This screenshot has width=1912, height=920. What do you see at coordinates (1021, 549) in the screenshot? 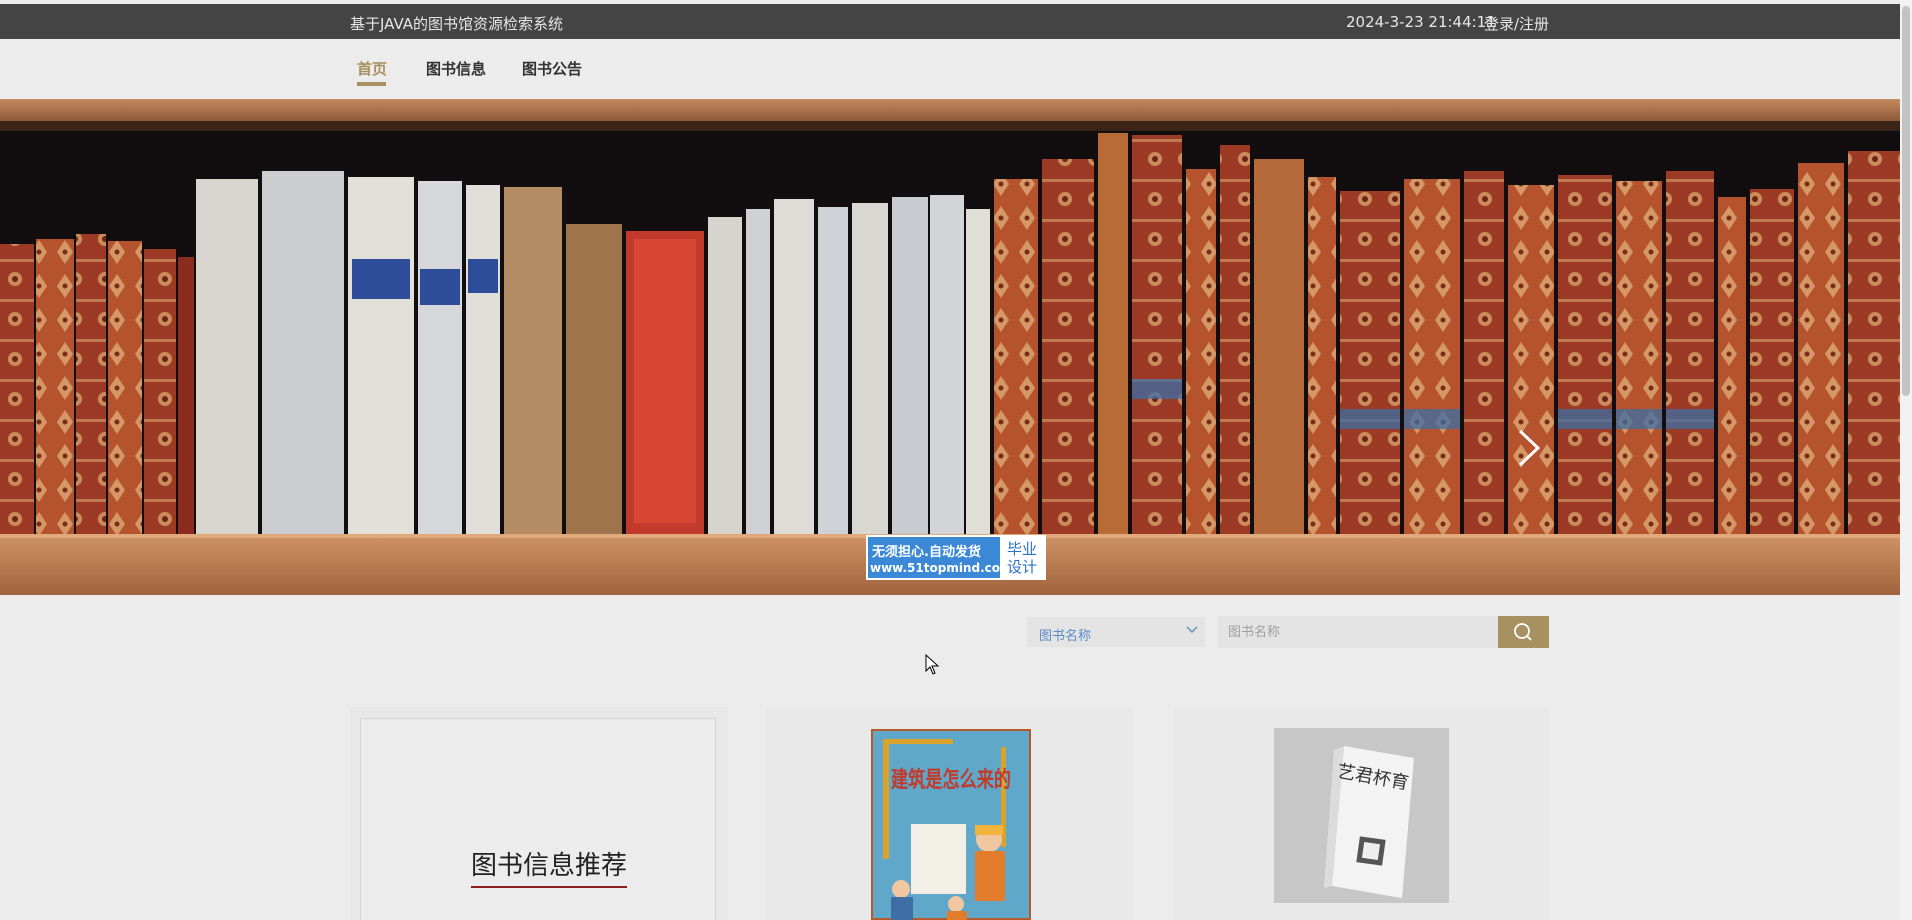
I see `watermark-box-line-1: 毕业` at bounding box center [1021, 549].